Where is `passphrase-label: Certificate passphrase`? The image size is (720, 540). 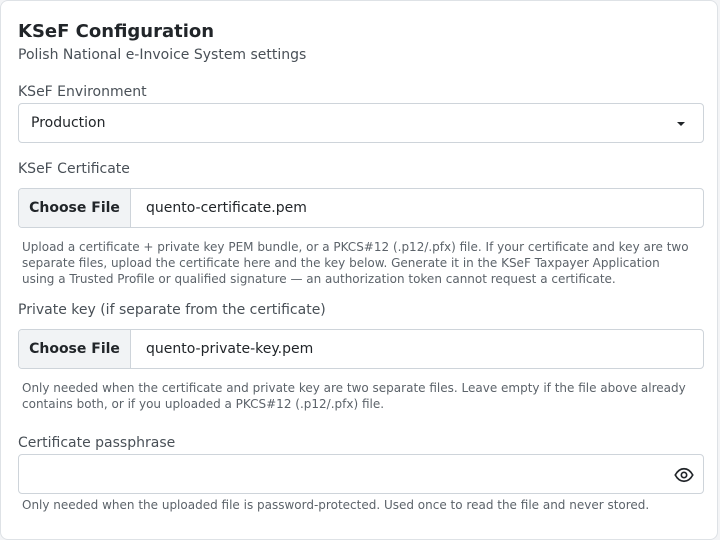
passphrase-label: Certificate passphrase is located at coordinates (97, 443).